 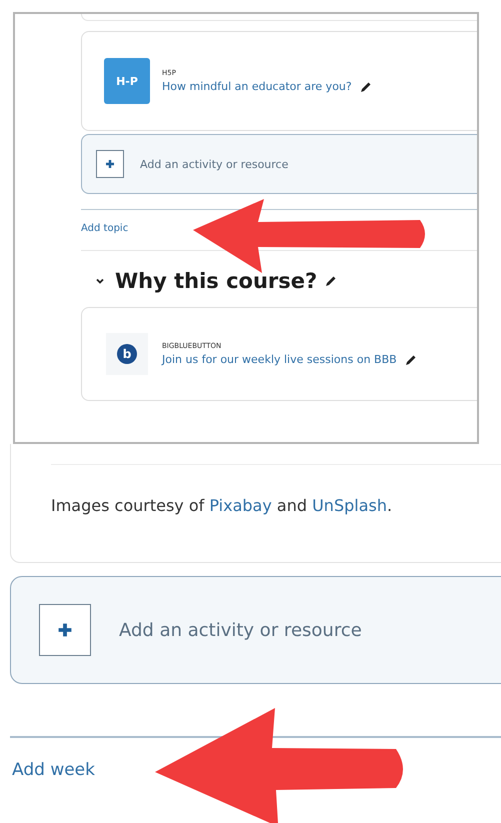 What do you see at coordinates (279, 359) in the screenshot?
I see `activity-link: Join us for our weekly live sessions on BBB` at bounding box center [279, 359].